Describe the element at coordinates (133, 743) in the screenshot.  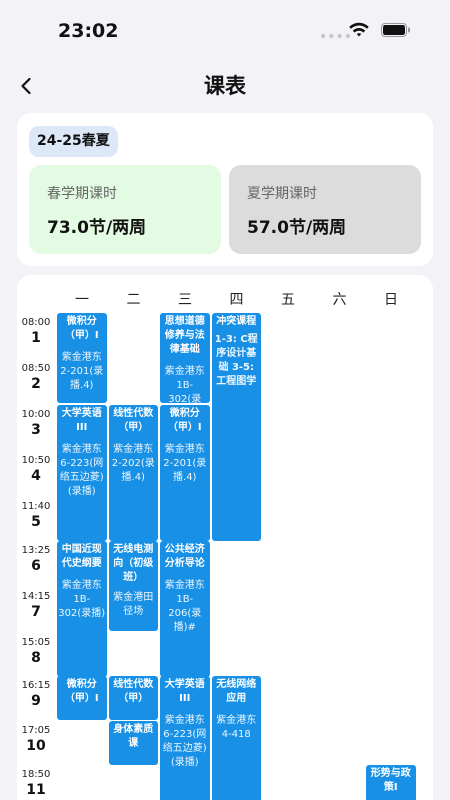
I see `course-block: 身体素质课` at that location.